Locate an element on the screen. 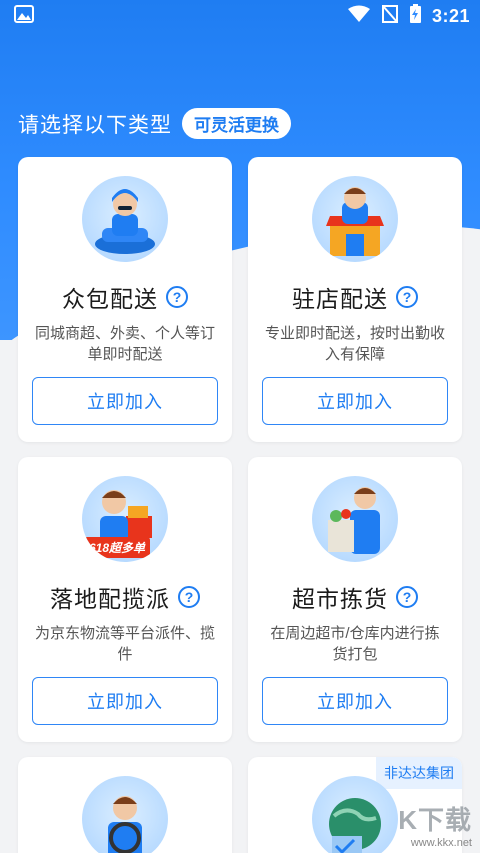  grocery-picker-illustration is located at coordinates (355, 519).